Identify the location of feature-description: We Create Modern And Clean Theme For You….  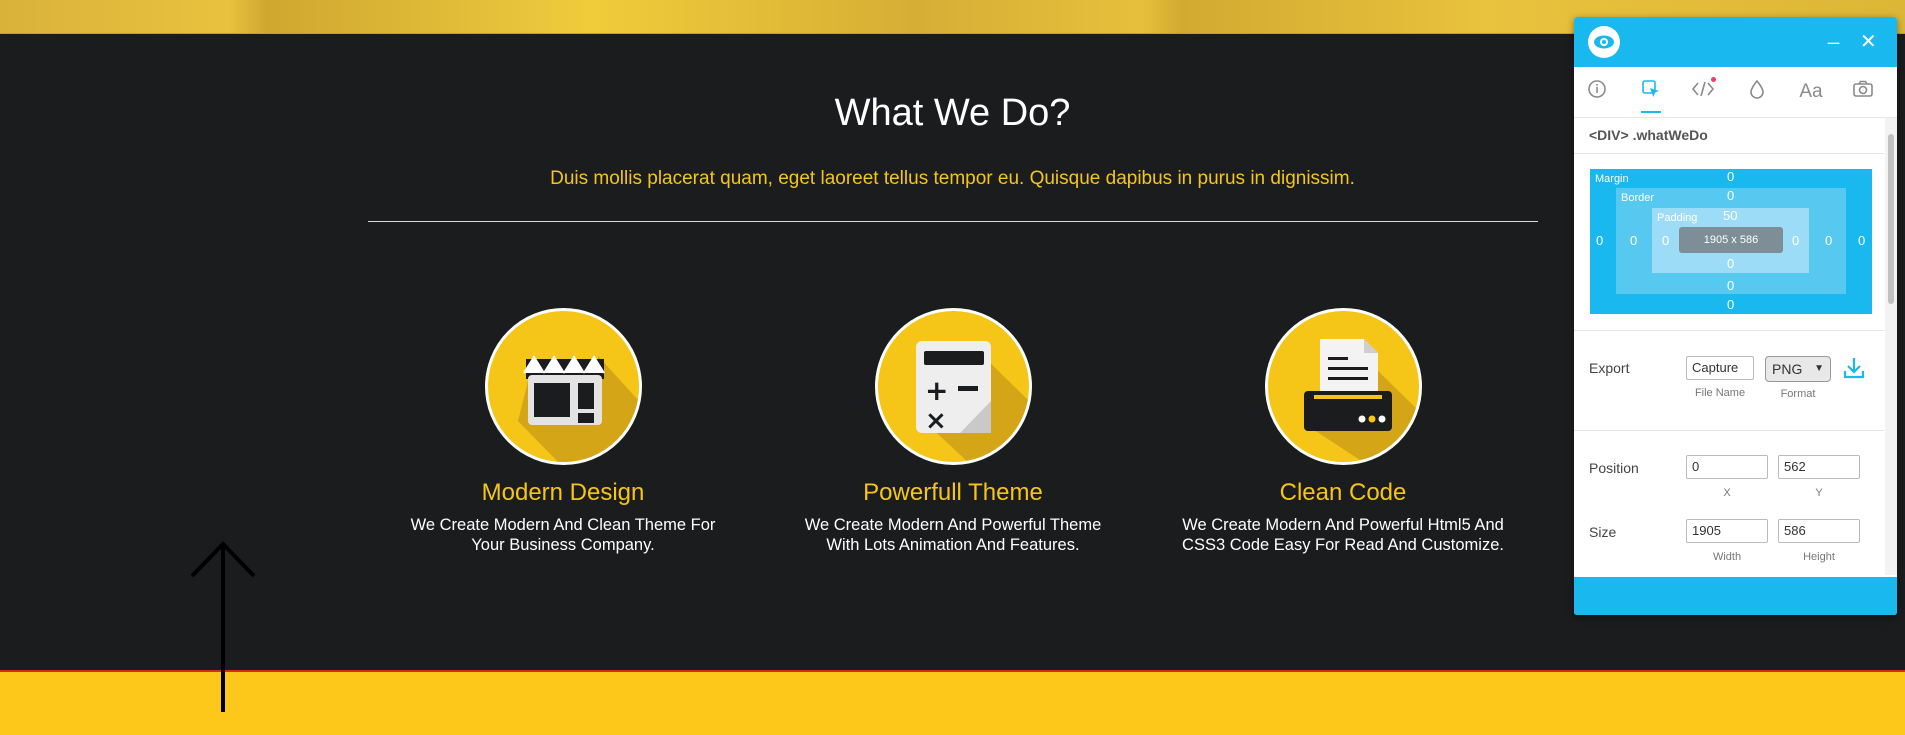
(563, 535).